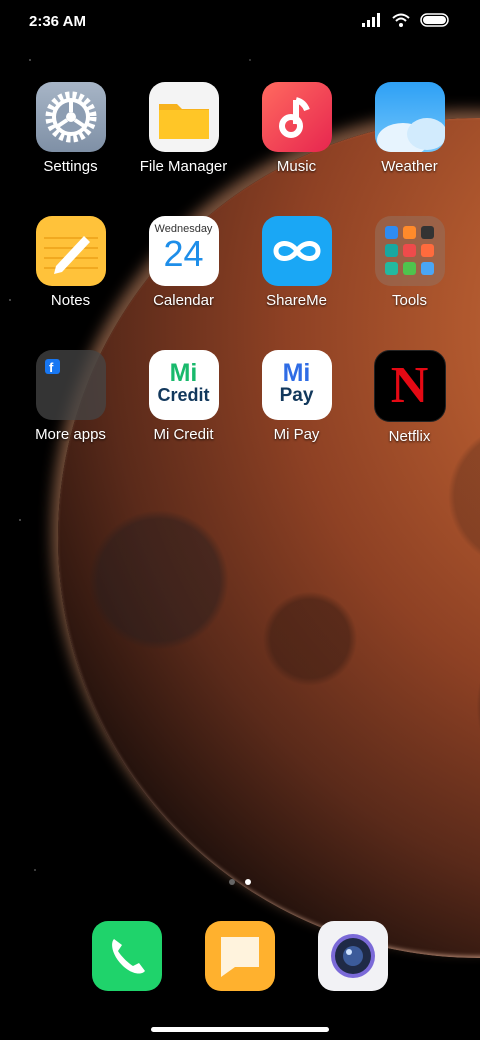 The width and height of the screenshot is (480, 1040). I want to click on wifi-icon, so click(401, 20).